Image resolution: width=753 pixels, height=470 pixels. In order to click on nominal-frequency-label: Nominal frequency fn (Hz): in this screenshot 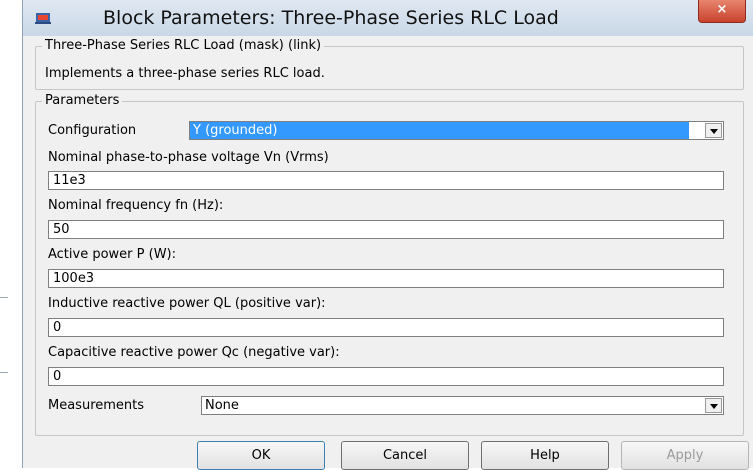, I will do `click(136, 205)`.